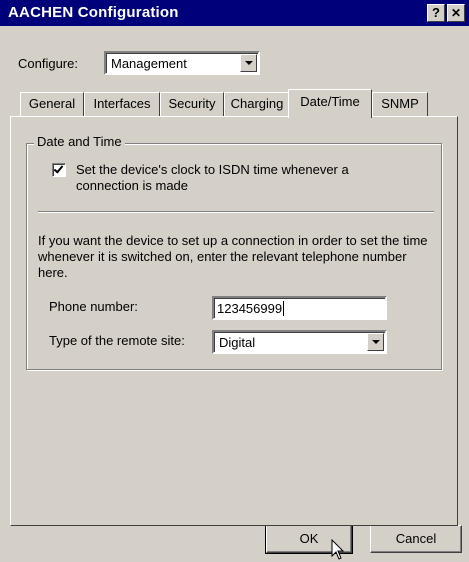 This screenshot has width=469, height=562. I want to click on isdn-time-checkbox, so click(59, 170).